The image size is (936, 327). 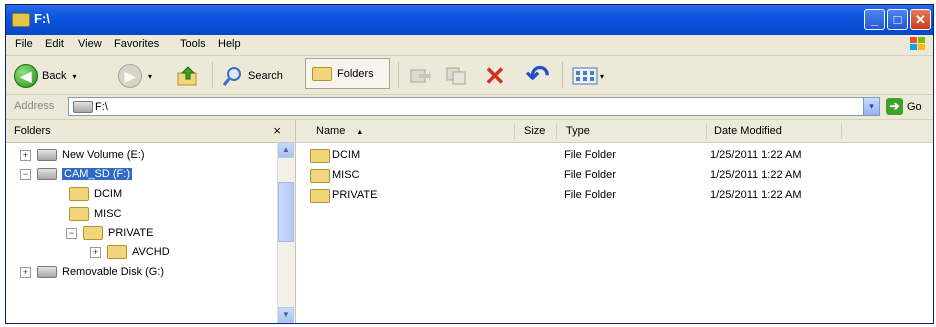 What do you see at coordinates (578, 131) in the screenshot?
I see `column-header-type: Type` at bounding box center [578, 131].